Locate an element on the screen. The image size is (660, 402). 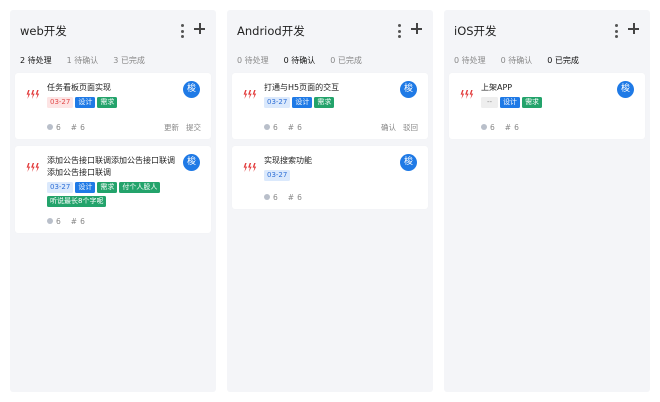
task-card: 实现搜索功能梭 03-27 6 #6 is located at coordinates (330, 177).